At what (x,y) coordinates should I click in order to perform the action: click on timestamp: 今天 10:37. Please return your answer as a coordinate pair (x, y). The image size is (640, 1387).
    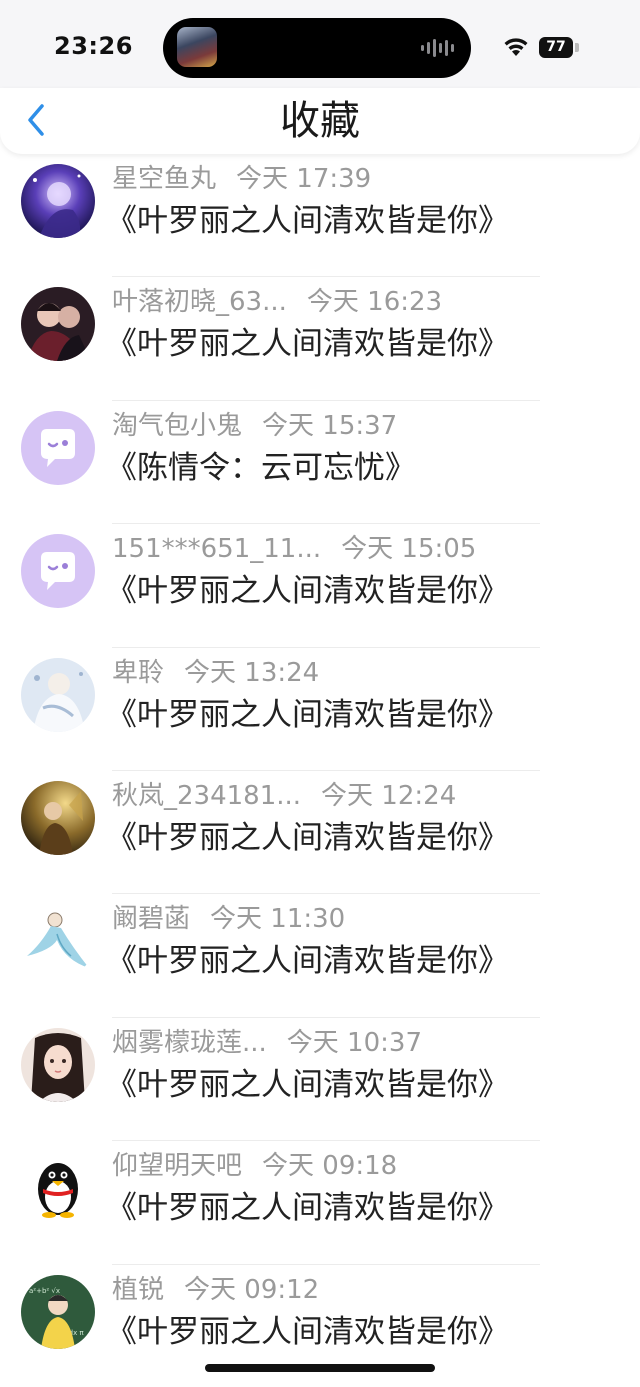
    Looking at the image, I should click on (354, 1042).